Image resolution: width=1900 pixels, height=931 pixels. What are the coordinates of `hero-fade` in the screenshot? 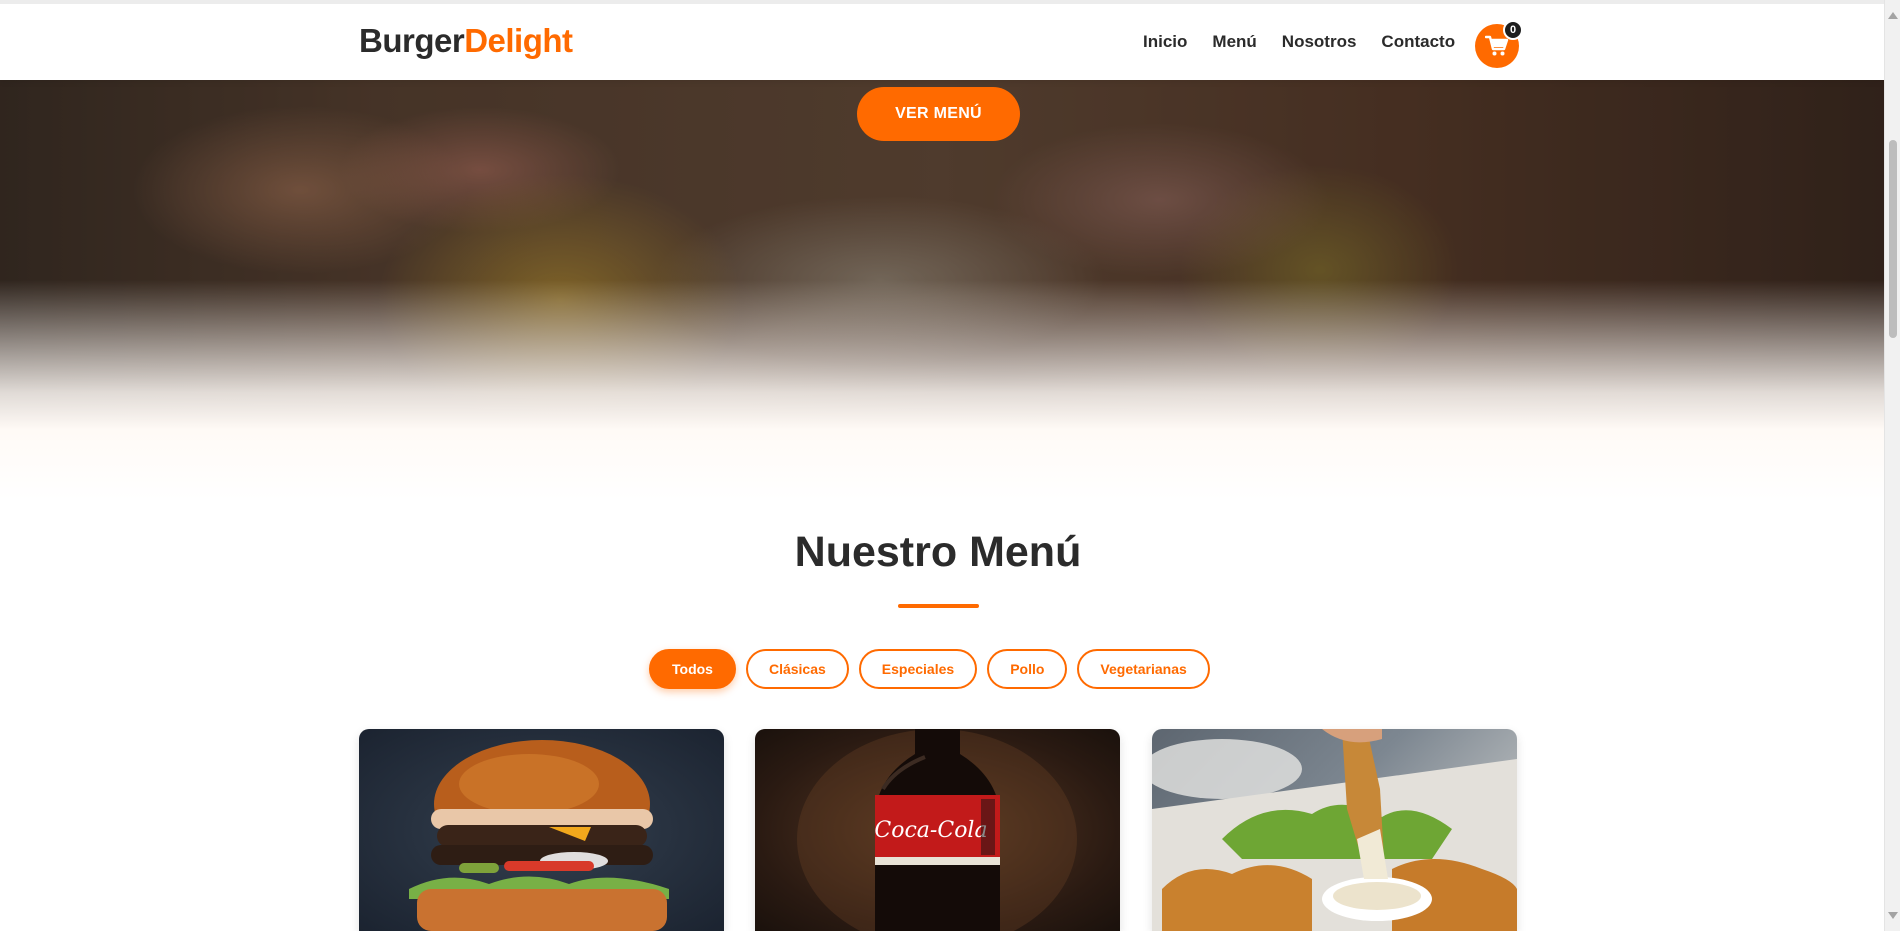 It's located at (942, 465).